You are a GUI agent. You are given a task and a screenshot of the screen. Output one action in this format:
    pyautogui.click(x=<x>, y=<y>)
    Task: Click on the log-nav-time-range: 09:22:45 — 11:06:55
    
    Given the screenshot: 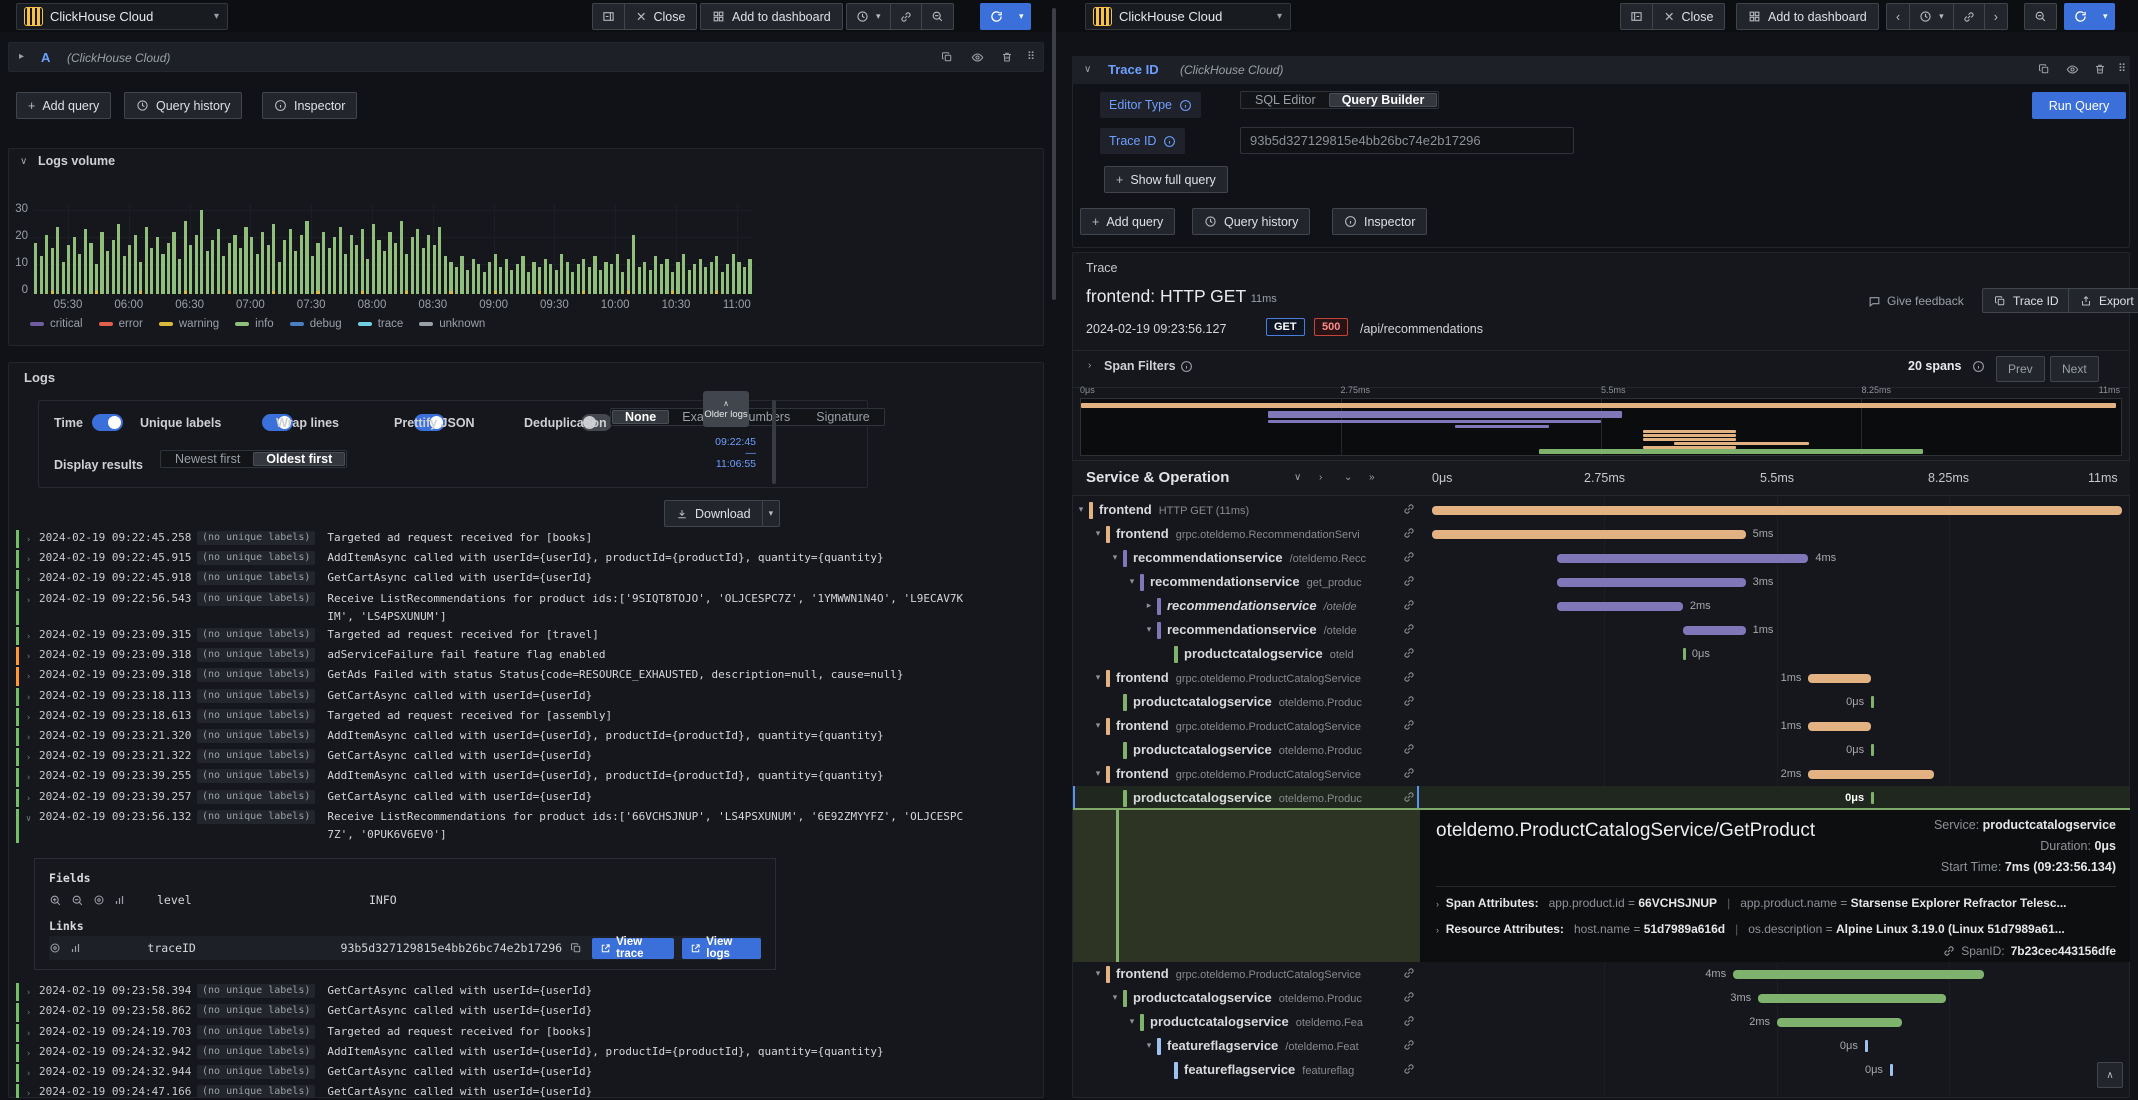 What is the action you would take?
    pyautogui.click(x=728, y=453)
    